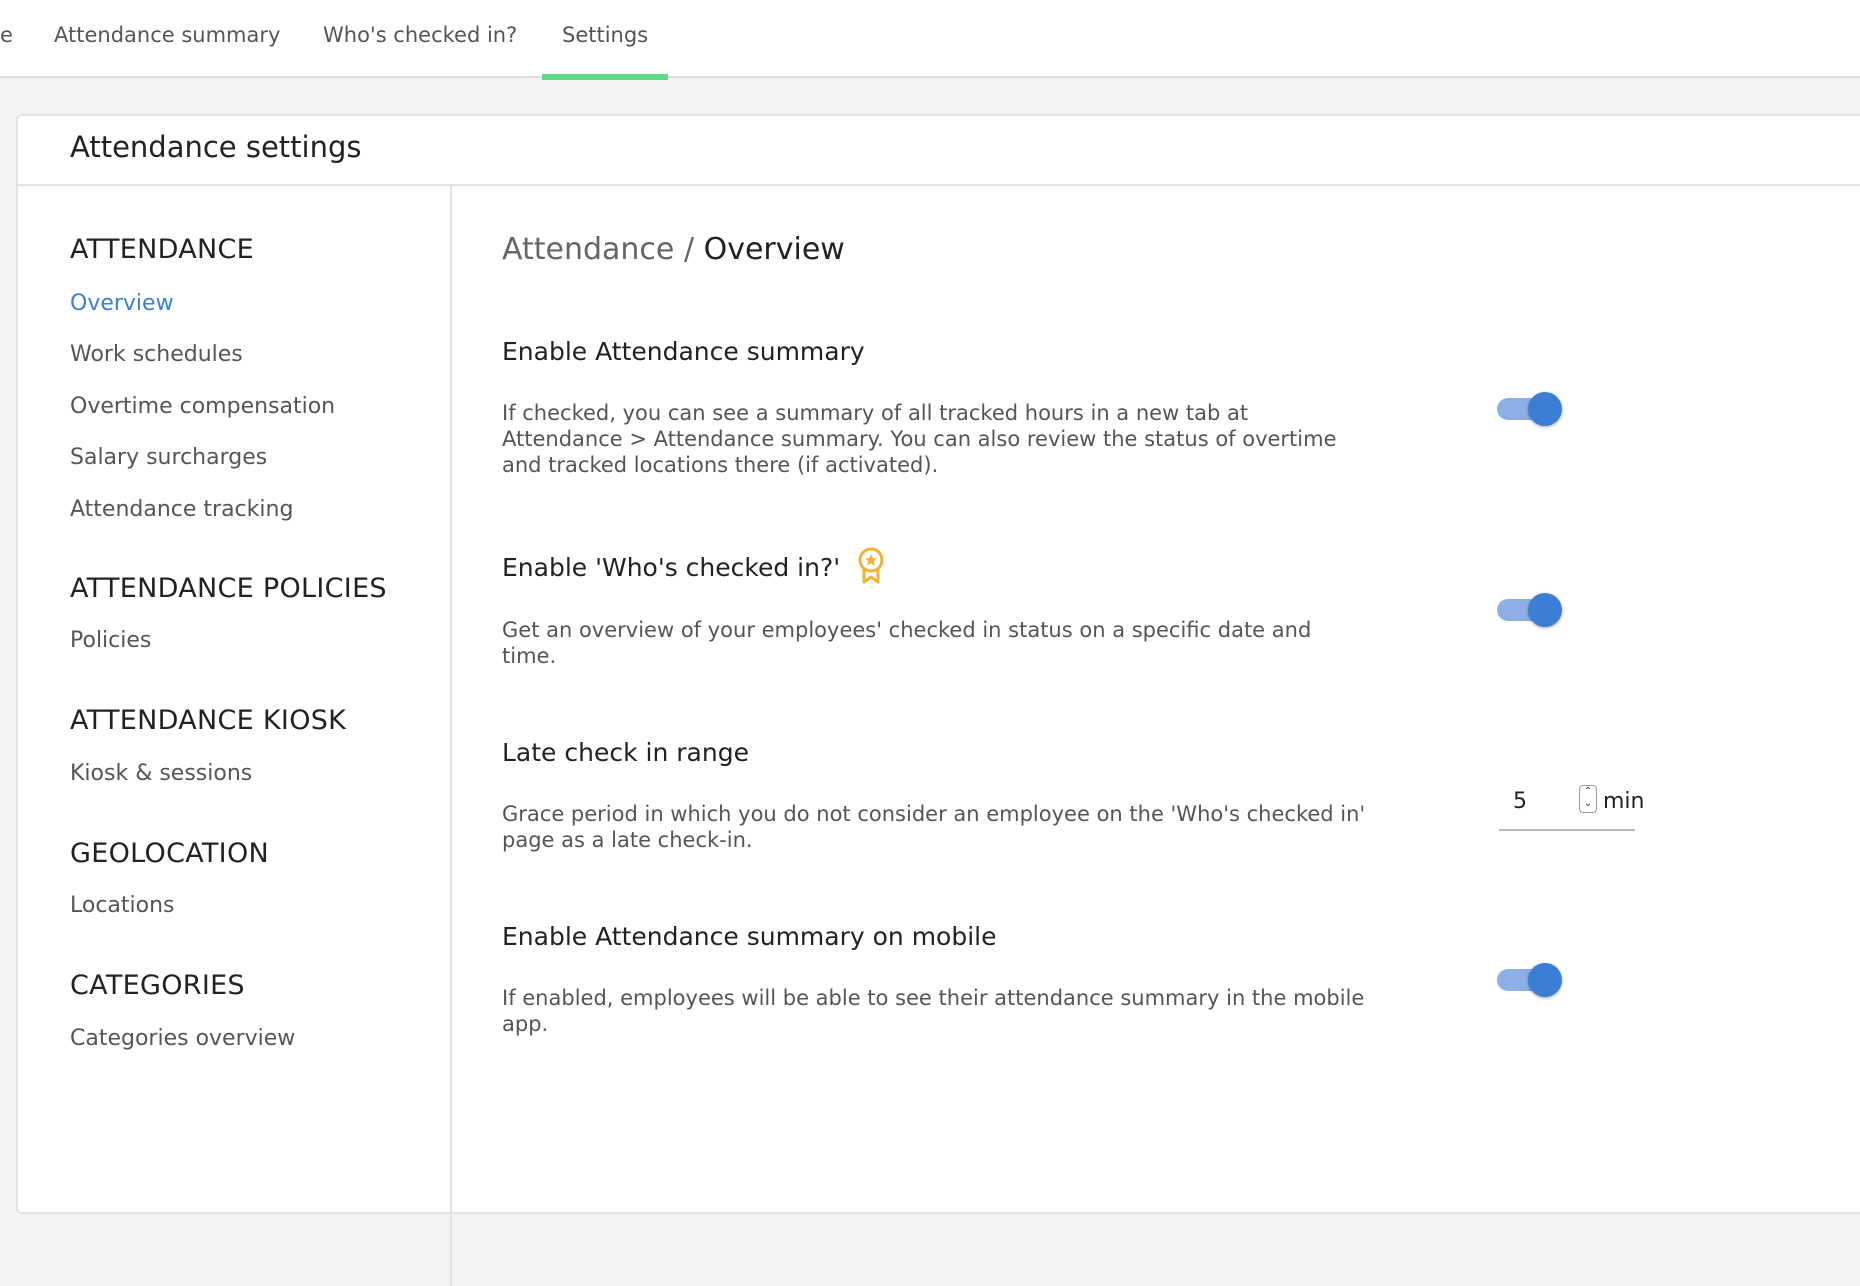 Image resolution: width=1860 pixels, height=1286 pixels. I want to click on setting-title-text: Enable 'Who's checked in?', so click(671, 567).